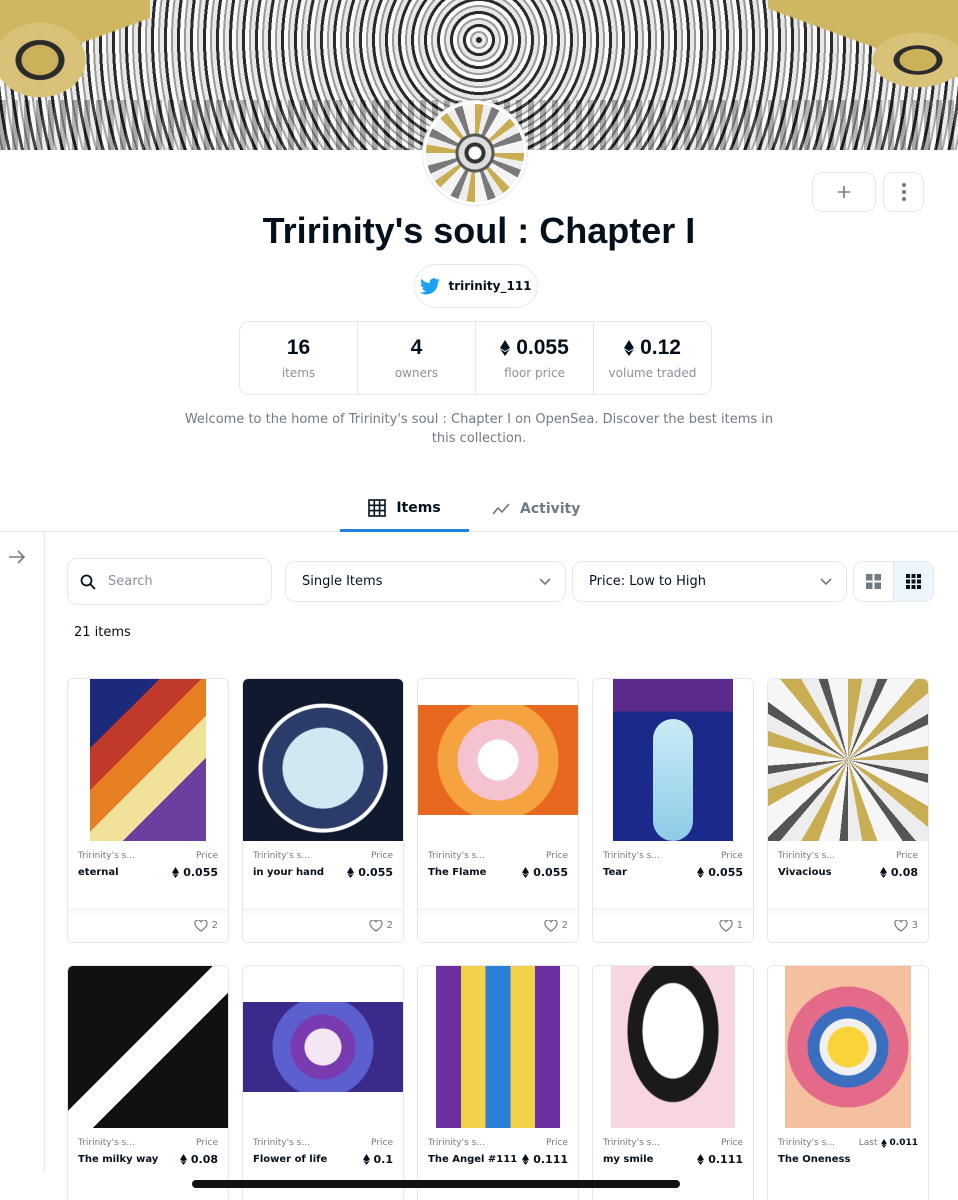  What do you see at coordinates (673, 925) in the screenshot?
I see `card-footer: 1` at bounding box center [673, 925].